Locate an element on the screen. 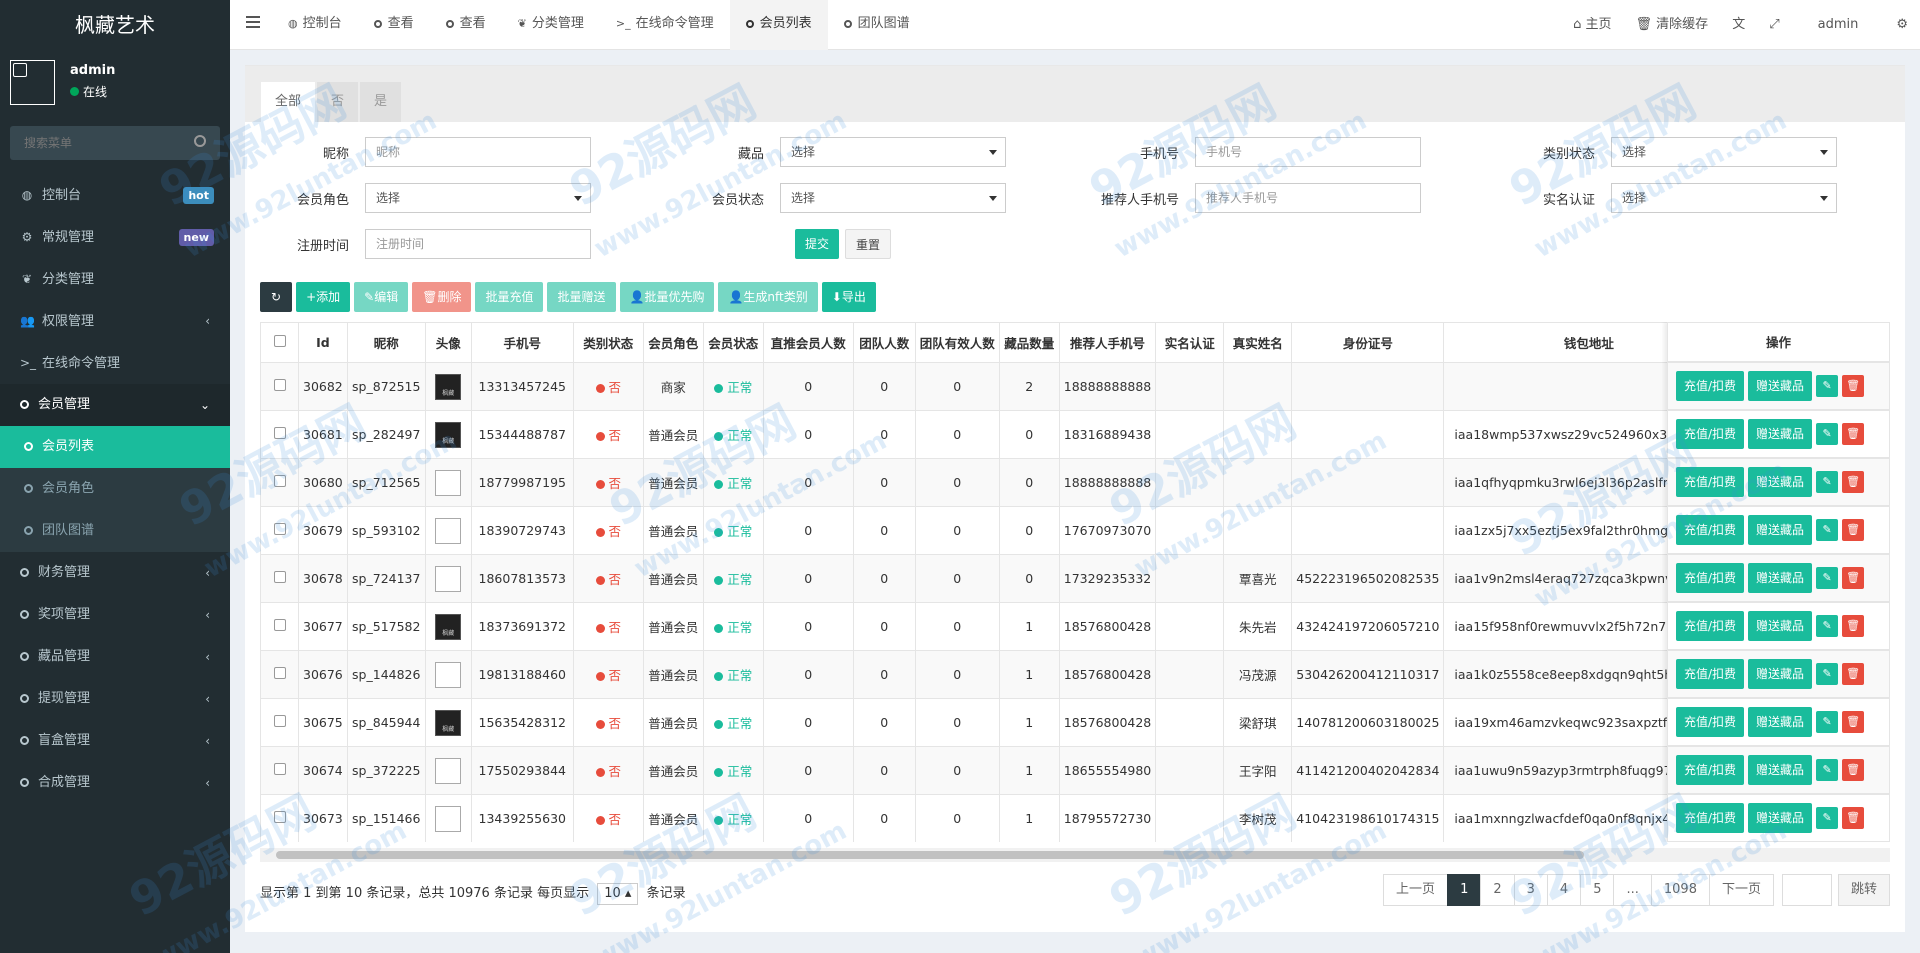 This screenshot has height=953, width=1920. sidebar-item: 会员角色 is located at coordinates (115, 489).